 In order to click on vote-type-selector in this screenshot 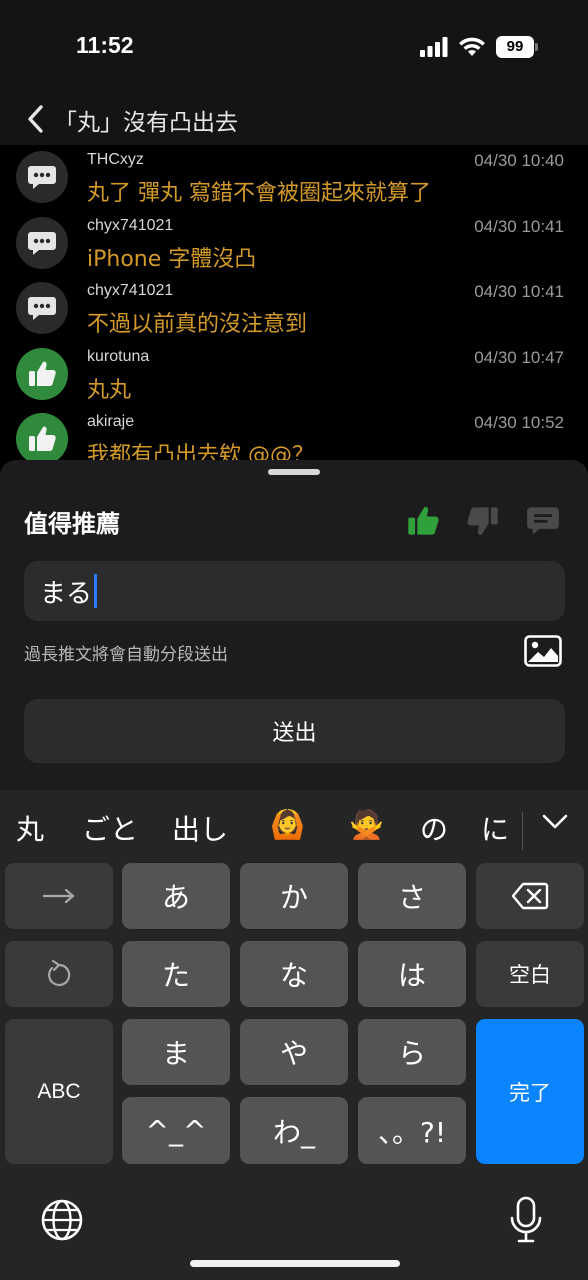, I will do `click(483, 521)`.